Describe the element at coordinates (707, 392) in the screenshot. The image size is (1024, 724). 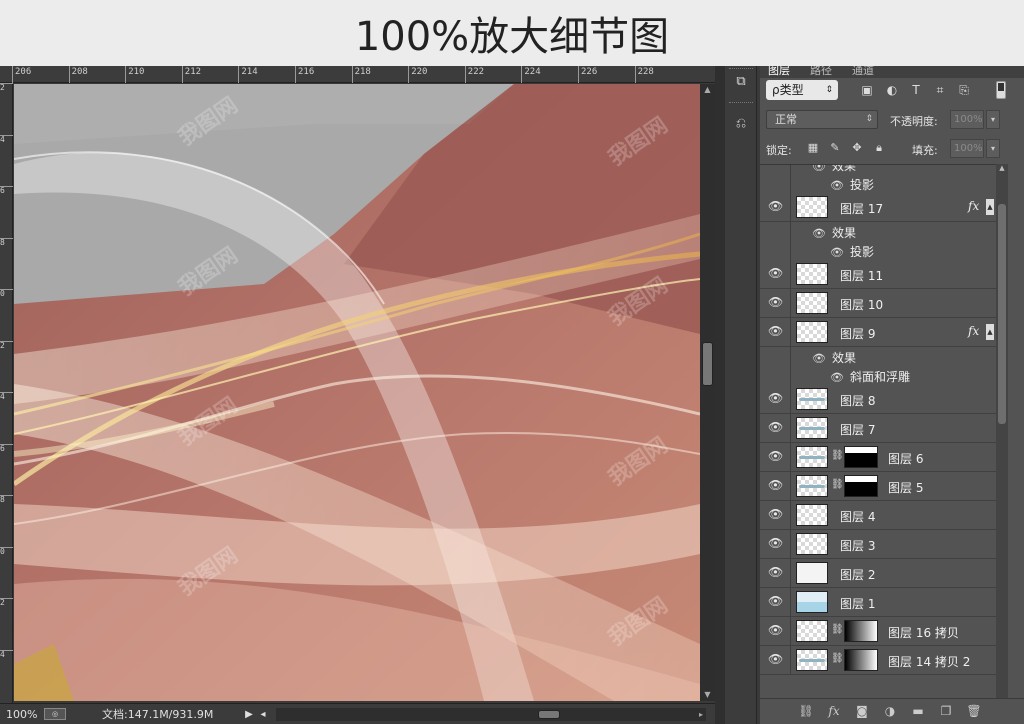
I see `canvas-vertical-scrollbar: ▲ ▼` at that location.